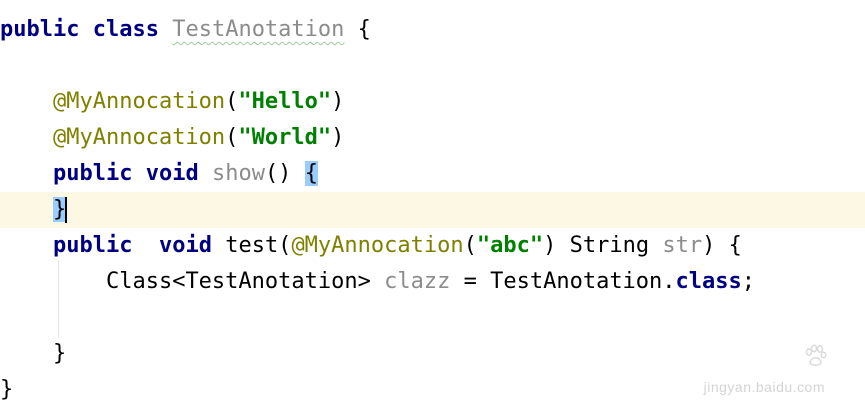  What do you see at coordinates (258, 245) in the screenshot?
I see `method-signature: test(` at bounding box center [258, 245].